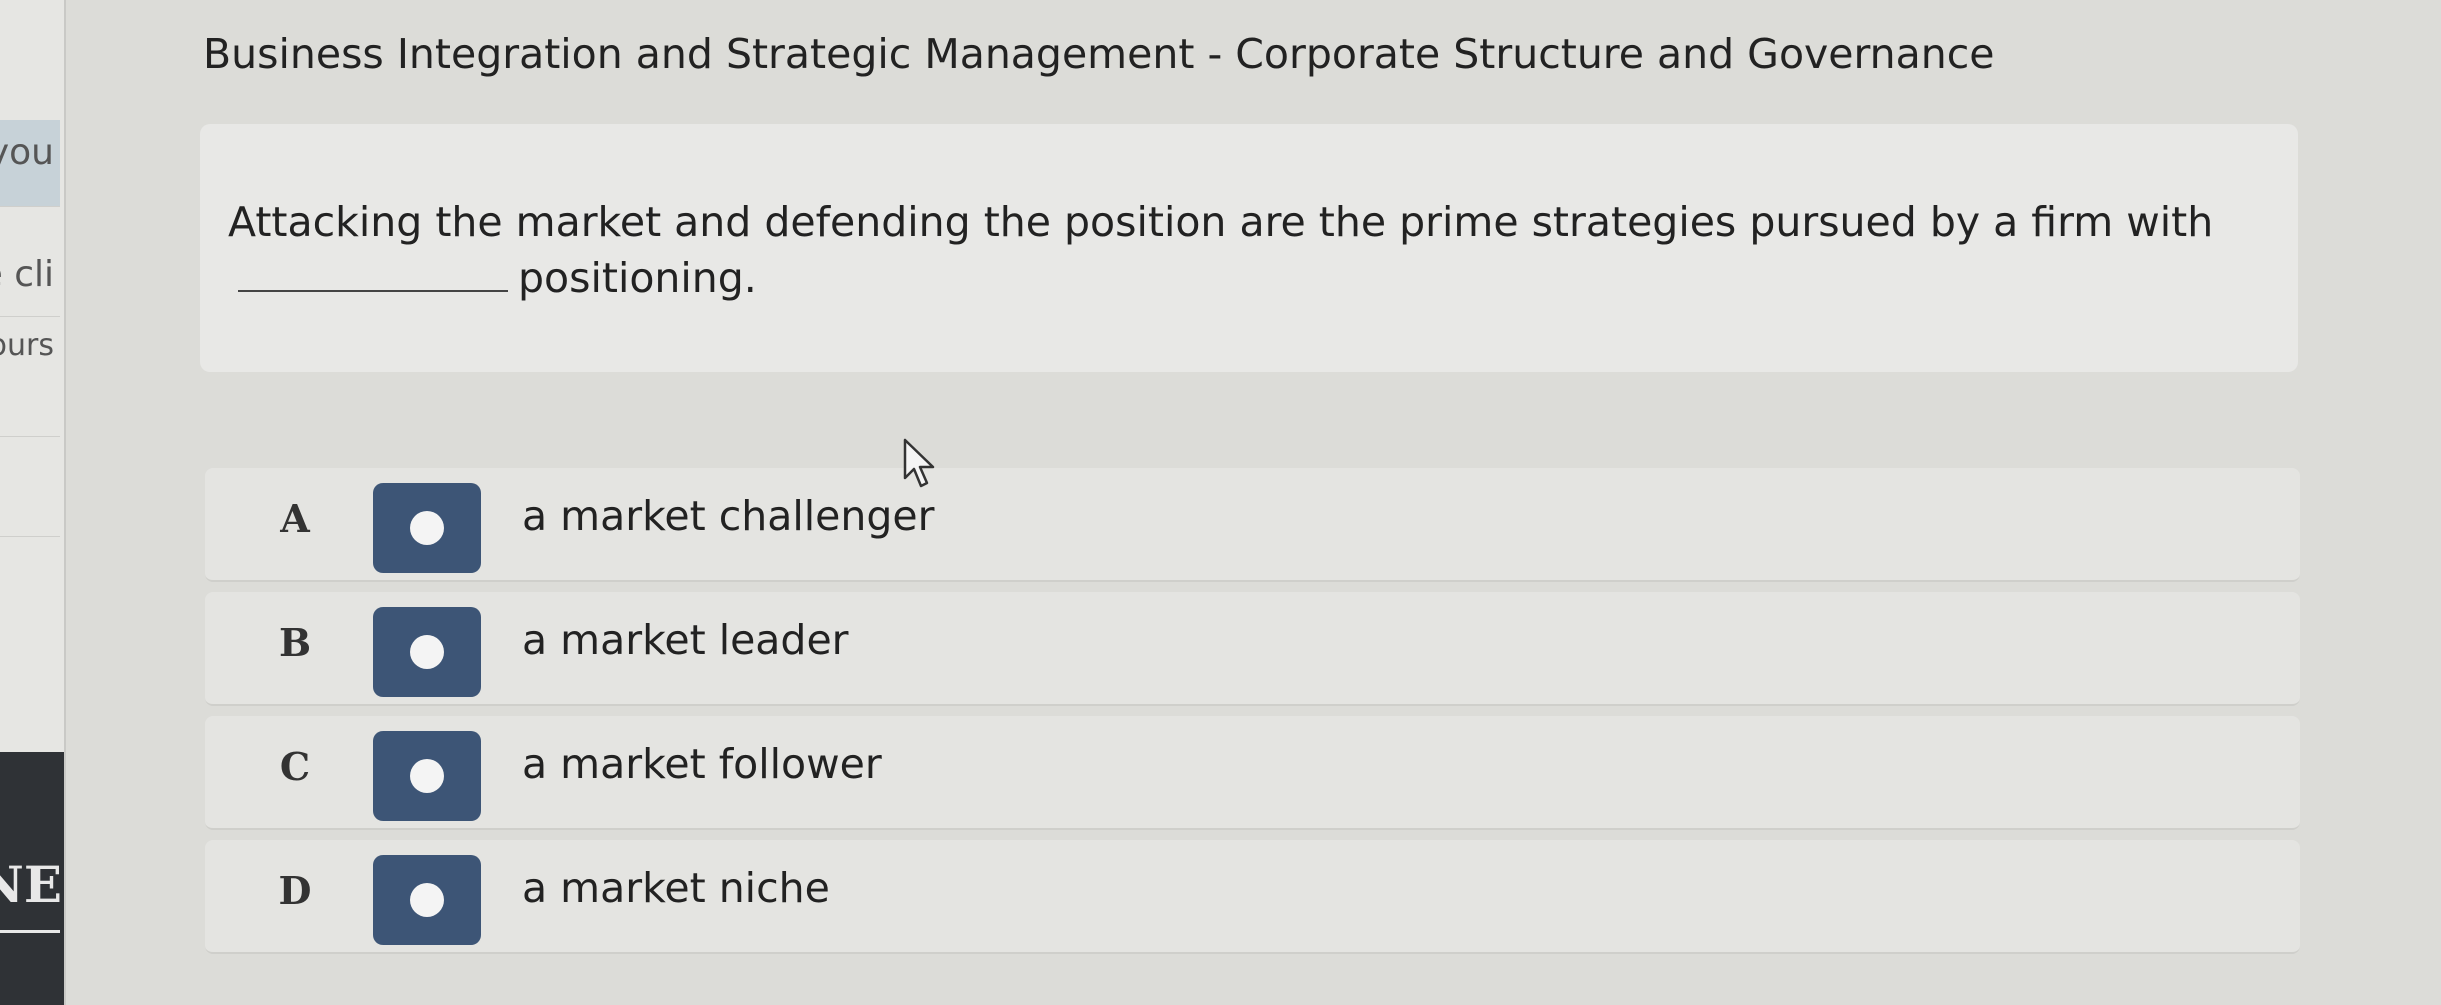 The height and width of the screenshot is (1005, 2441). I want to click on option-letter: B, so click(295, 642).